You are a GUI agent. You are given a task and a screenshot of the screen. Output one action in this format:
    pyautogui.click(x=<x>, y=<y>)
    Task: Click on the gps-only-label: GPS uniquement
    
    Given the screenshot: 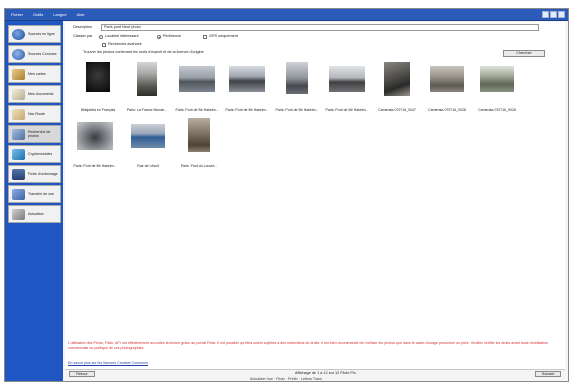 What is the action you would take?
    pyautogui.click(x=223, y=36)
    